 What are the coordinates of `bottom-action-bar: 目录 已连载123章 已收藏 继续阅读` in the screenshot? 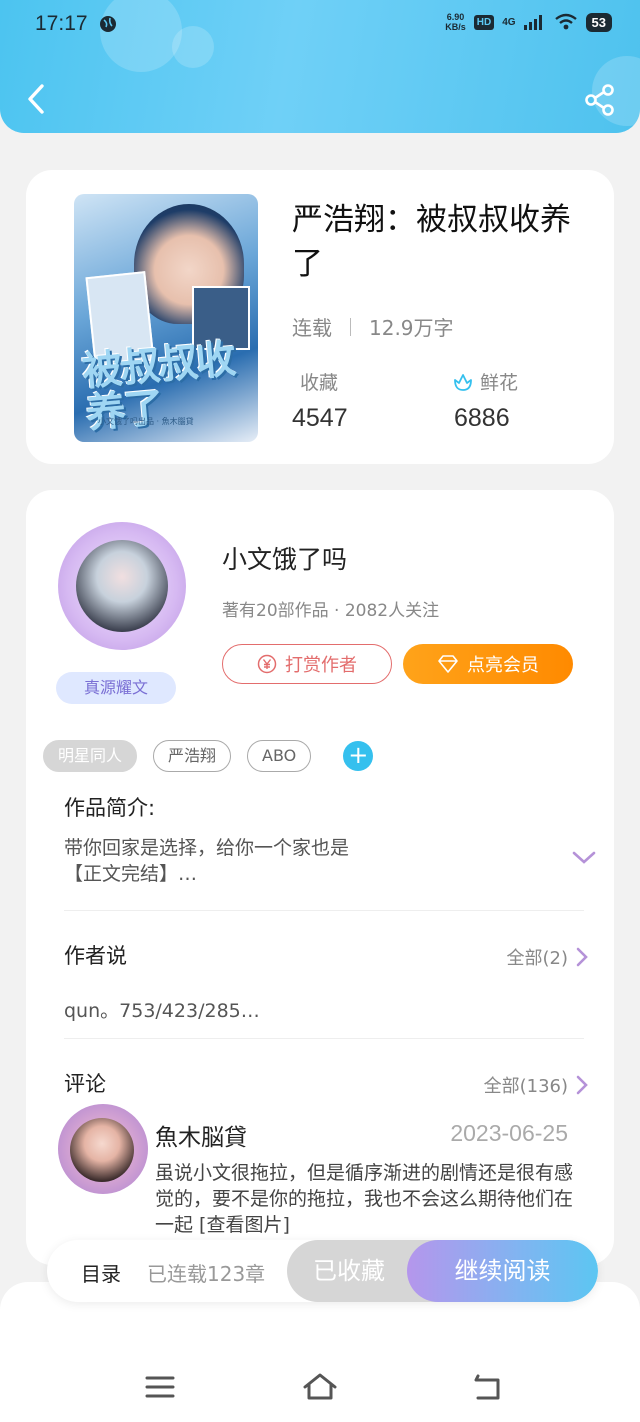 It's located at (322, 1271).